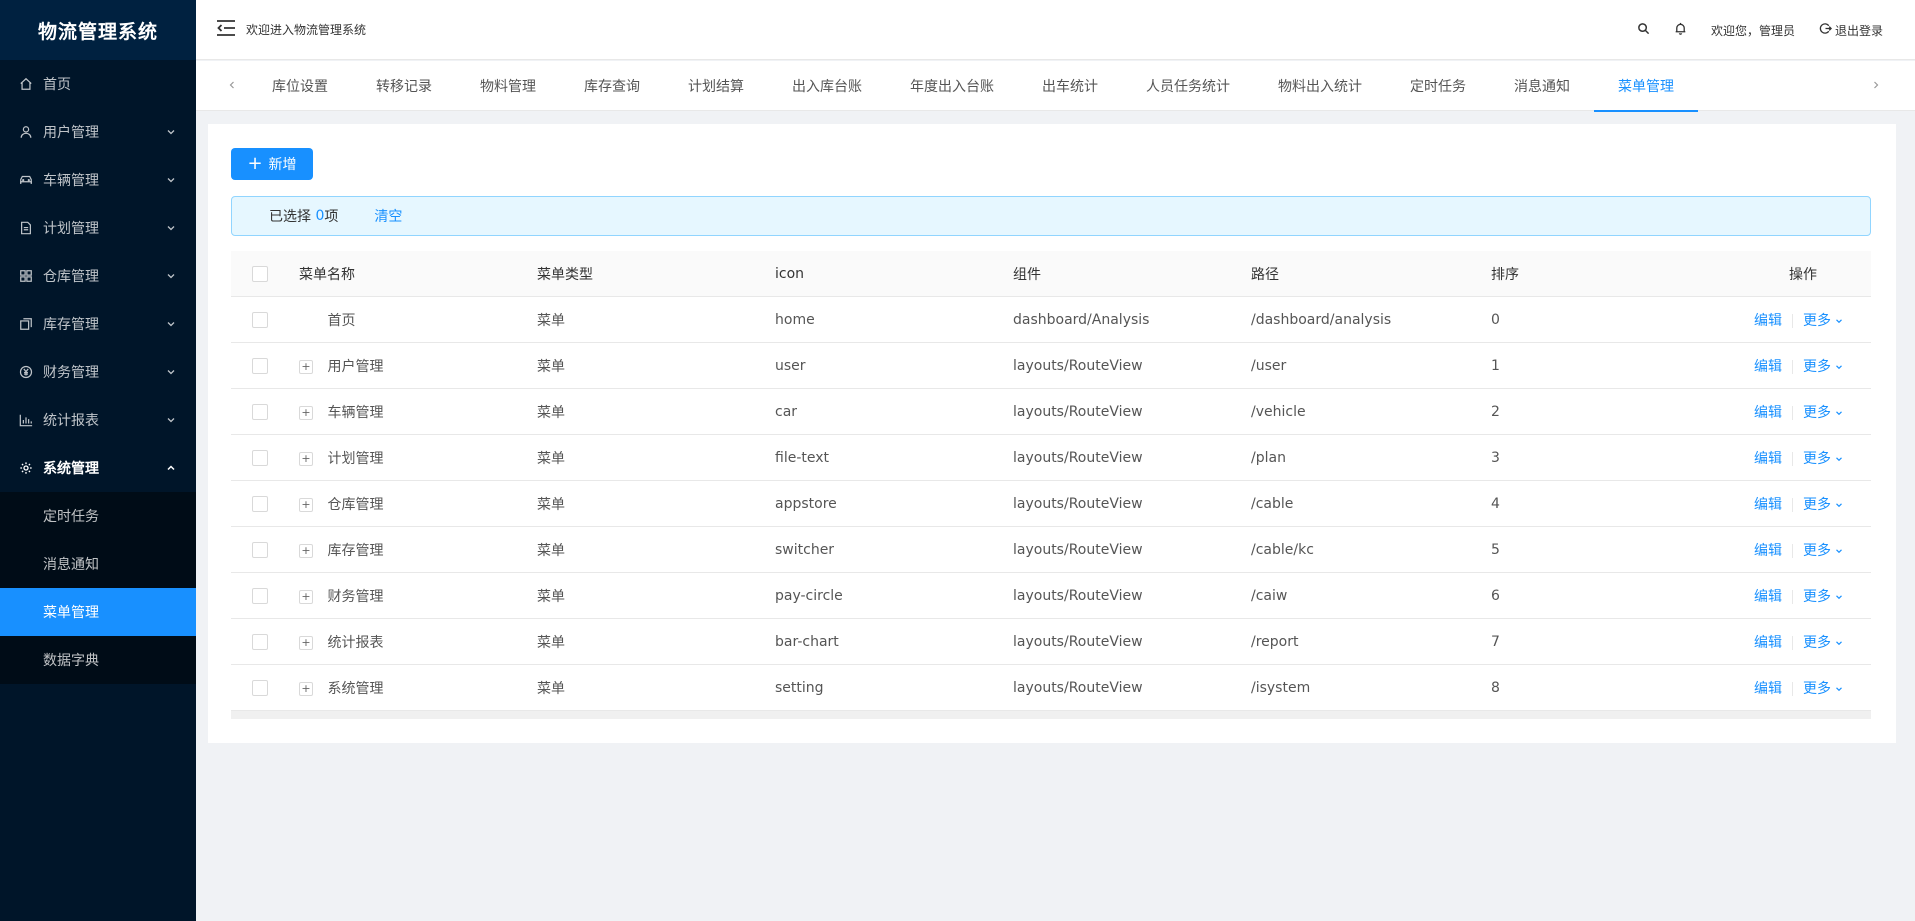 The height and width of the screenshot is (921, 1915). I want to click on tab-scheduled-tasks: 定时任务, so click(1438, 86).